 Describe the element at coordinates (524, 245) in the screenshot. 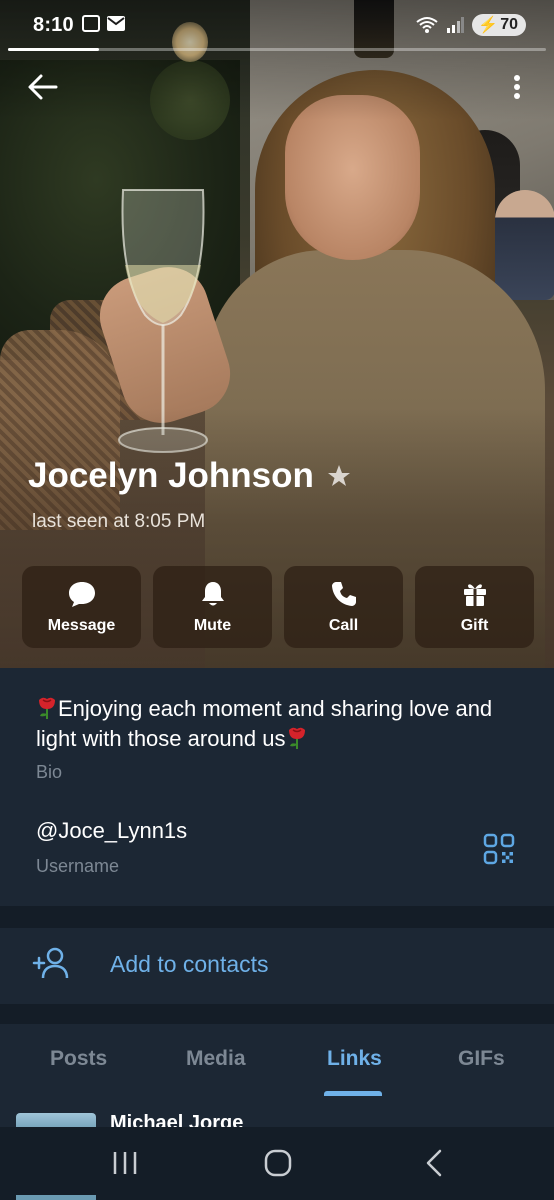

I see `photo-background-person` at that location.